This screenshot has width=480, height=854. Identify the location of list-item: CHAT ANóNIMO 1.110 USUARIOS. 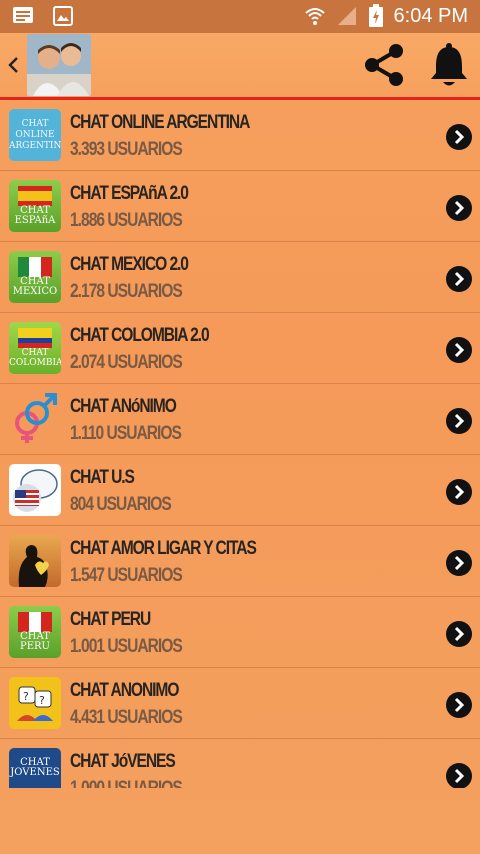
(240, 419).